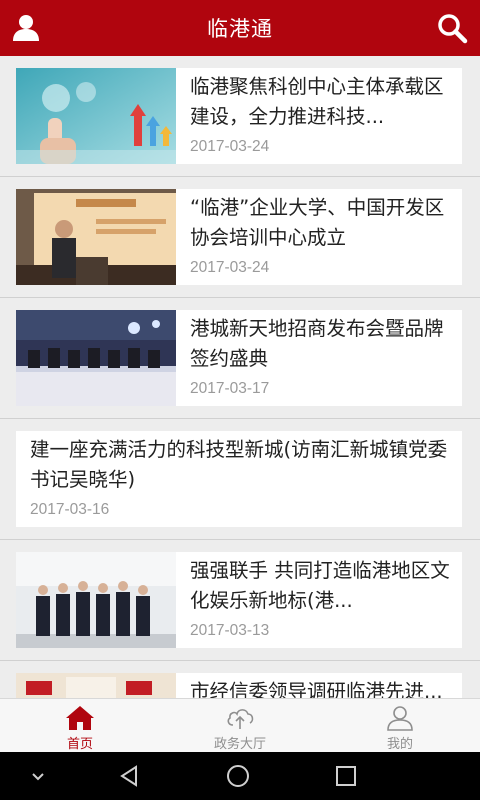 The image size is (480, 800). I want to click on person-icon, so click(400, 718).